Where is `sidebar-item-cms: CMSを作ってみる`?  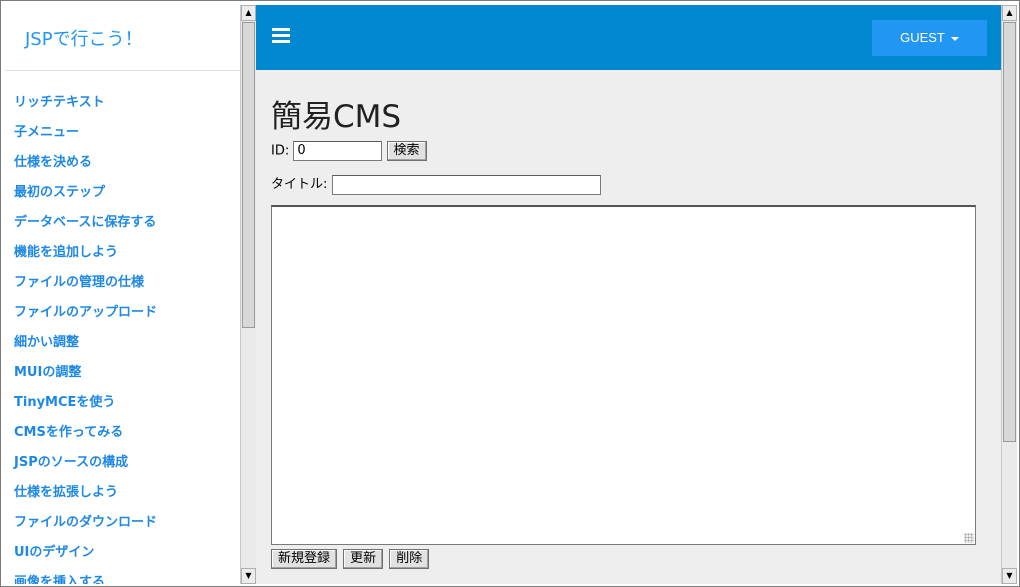 sidebar-item-cms: CMSを作ってみる is located at coordinates (122, 433).